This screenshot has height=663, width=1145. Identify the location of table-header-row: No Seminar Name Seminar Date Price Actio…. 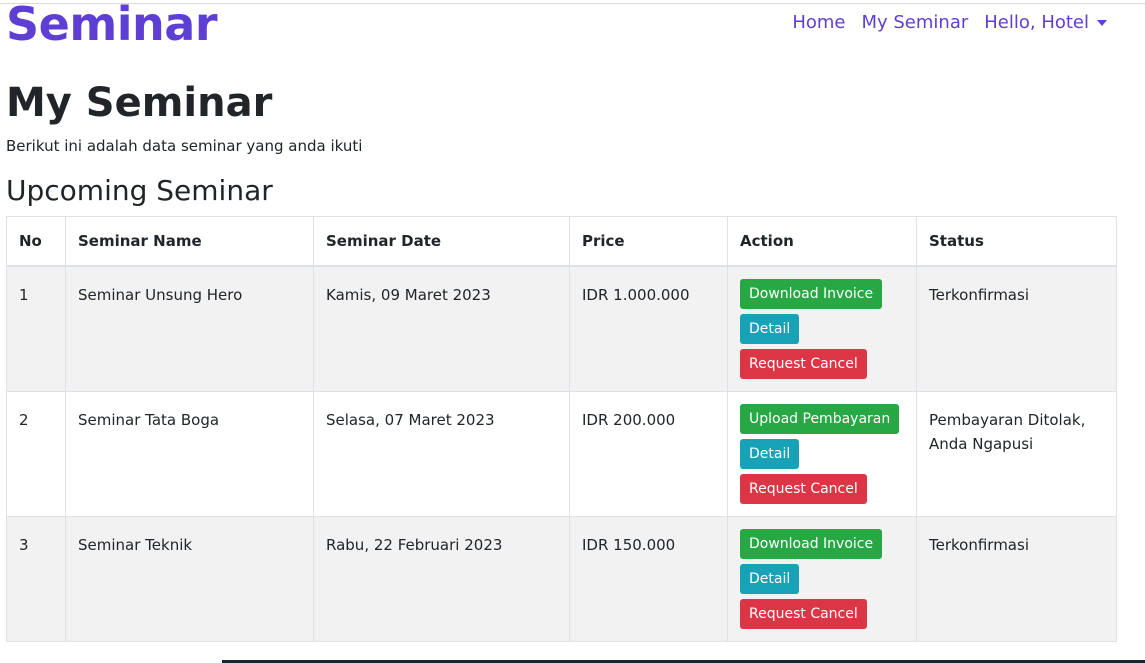
(561, 241).